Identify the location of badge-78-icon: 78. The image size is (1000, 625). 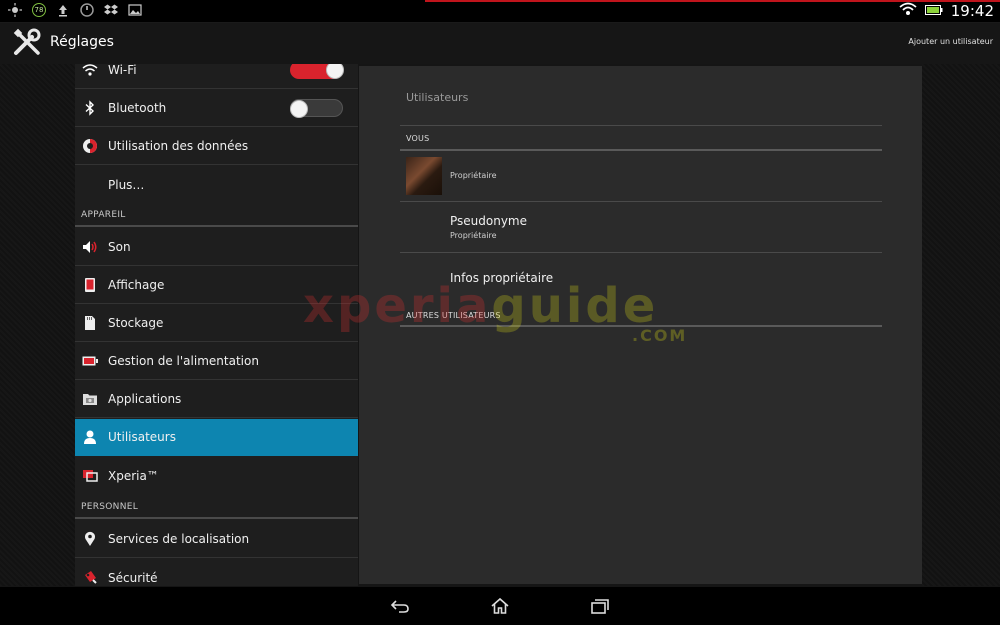
(39, 10).